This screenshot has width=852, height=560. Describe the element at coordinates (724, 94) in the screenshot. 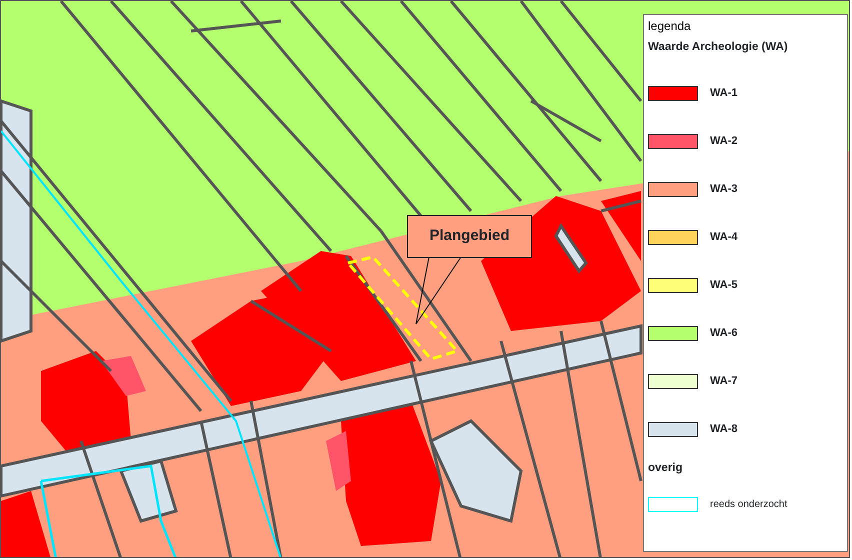

I see `legend-label: WA-1` at that location.